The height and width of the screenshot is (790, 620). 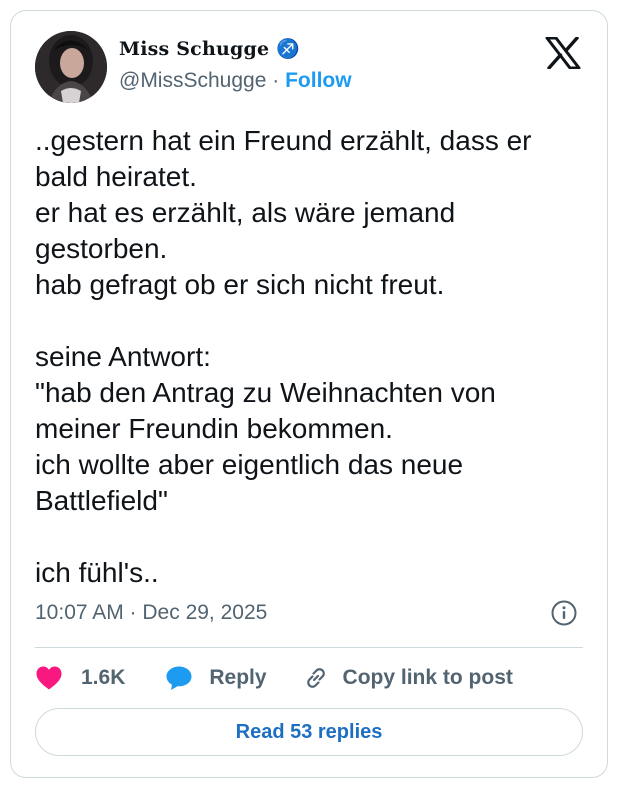 What do you see at coordinates (49, 678) in the screenshot?
I see `heart-icon` at bounding box center [49, 678].